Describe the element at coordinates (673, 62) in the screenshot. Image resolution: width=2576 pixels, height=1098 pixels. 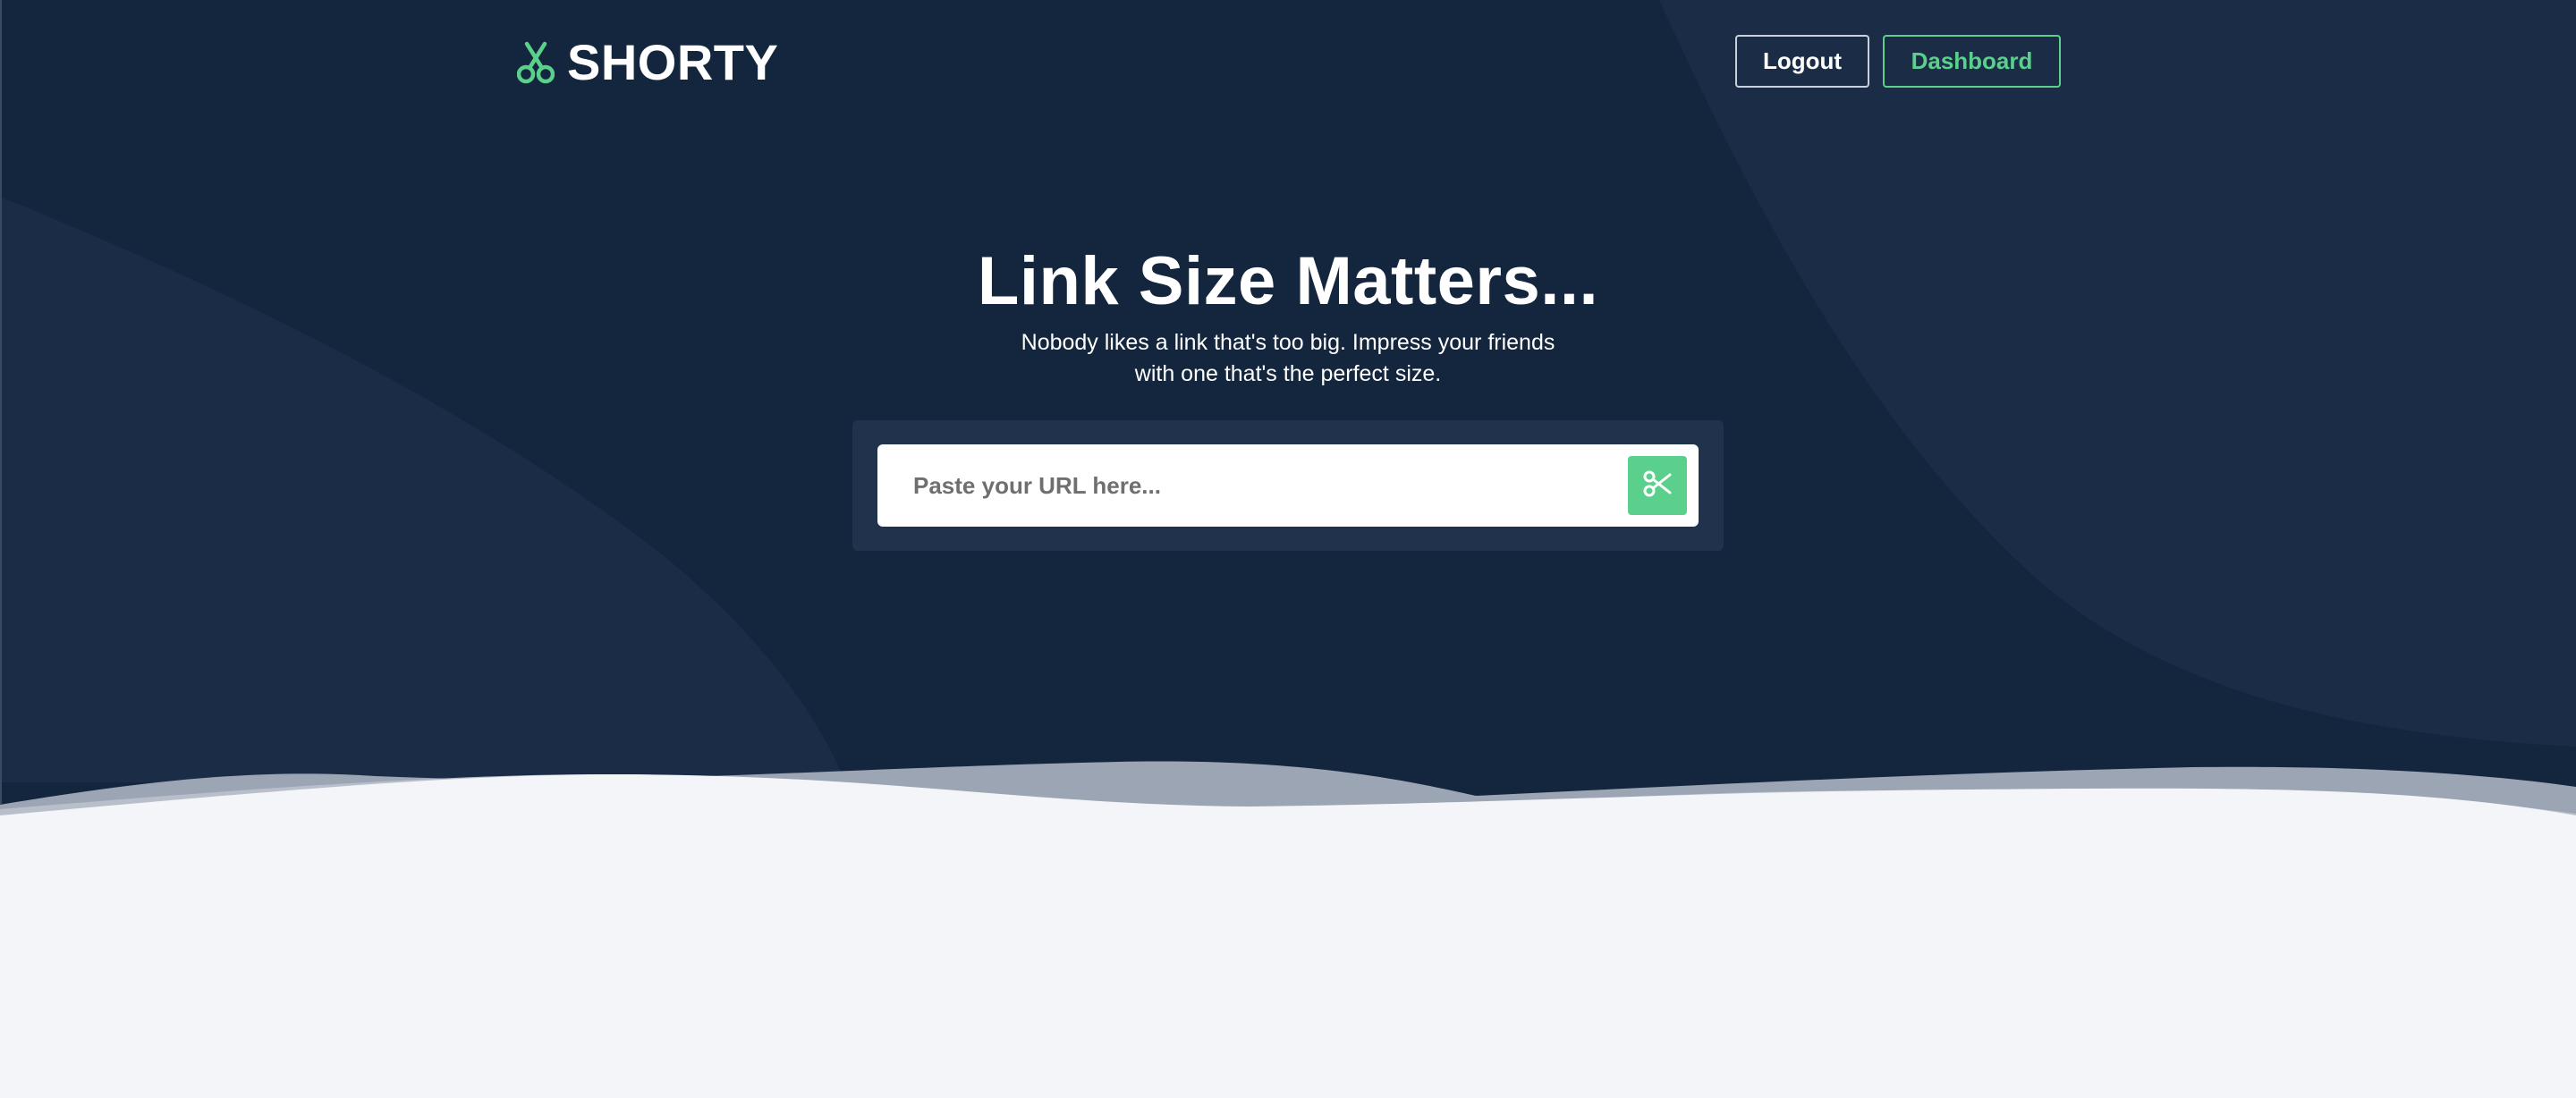
I see `brand-name: SHORTY` at that location.